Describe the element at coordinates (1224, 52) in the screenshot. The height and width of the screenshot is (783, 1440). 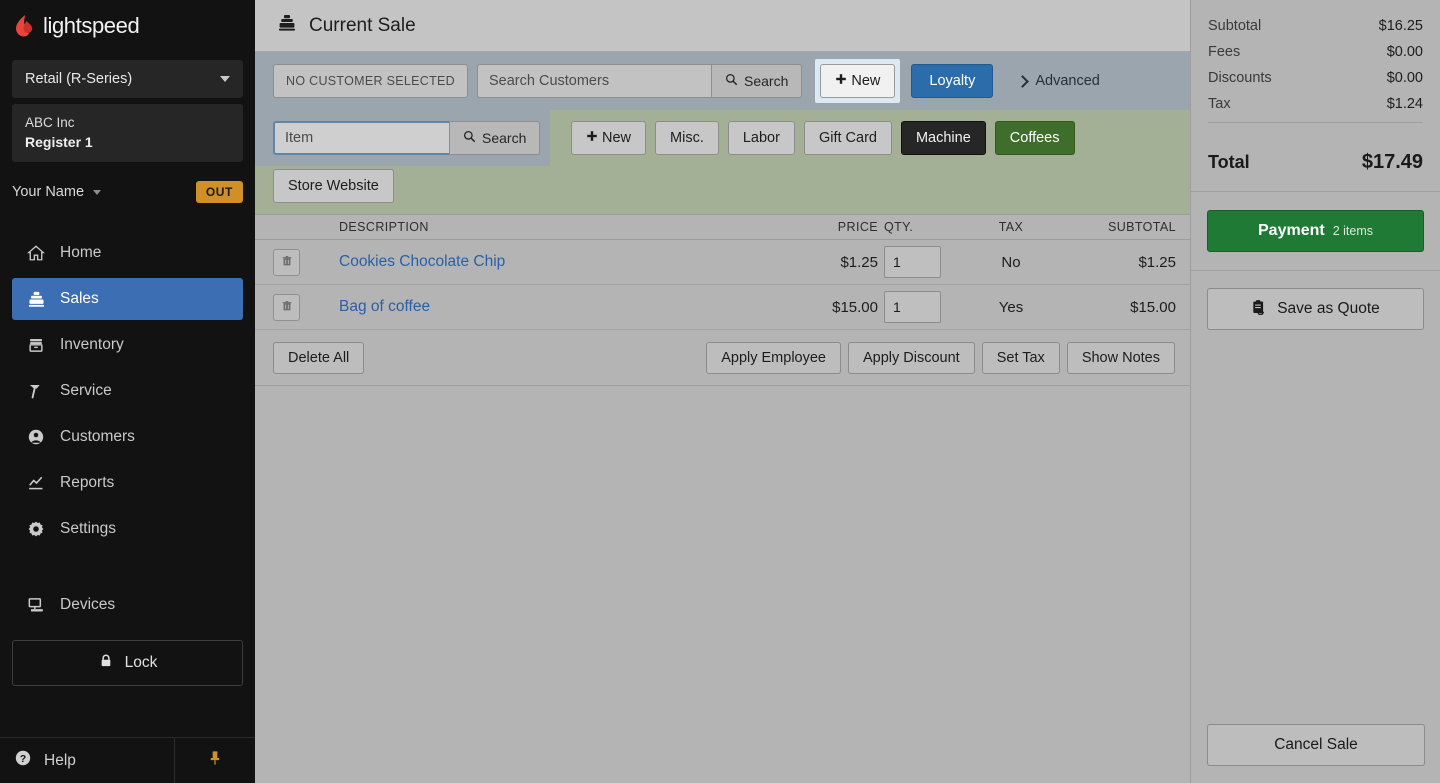
I see `totals-label: Fees` at that location.